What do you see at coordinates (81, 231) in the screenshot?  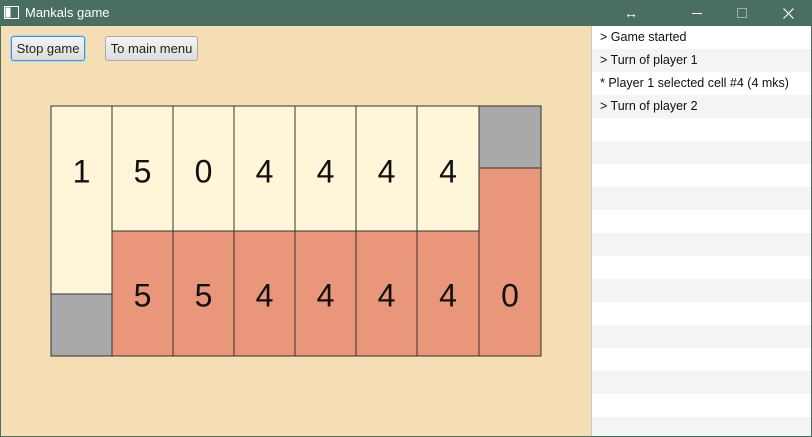 I see `player1-store: 1` at bounding box center [81, 231].